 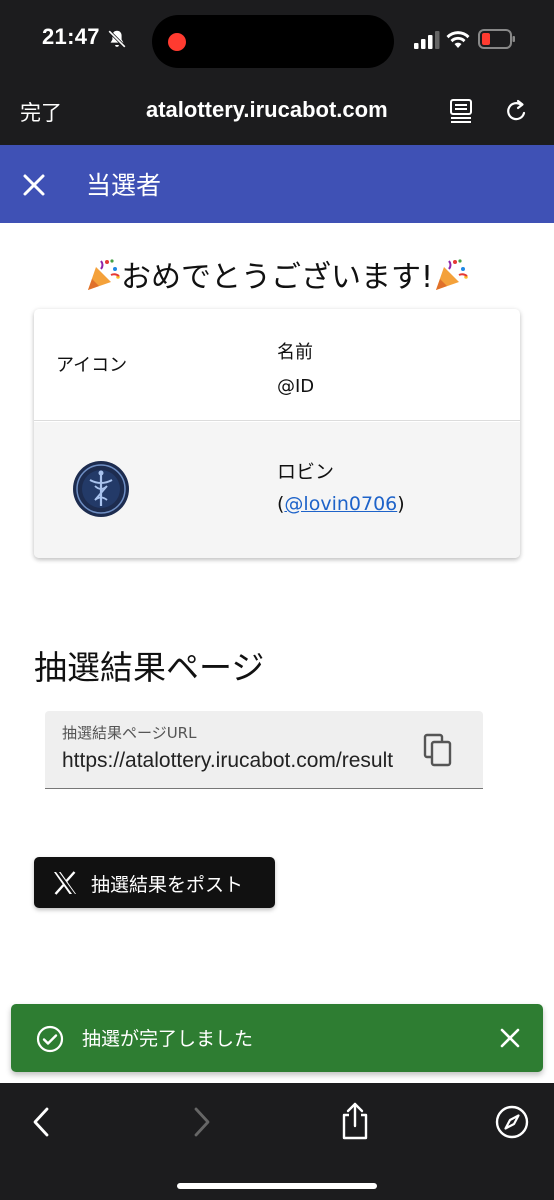 I want to click on result-url-label: 抽選結果ページURL, so click(x=129, y=733).